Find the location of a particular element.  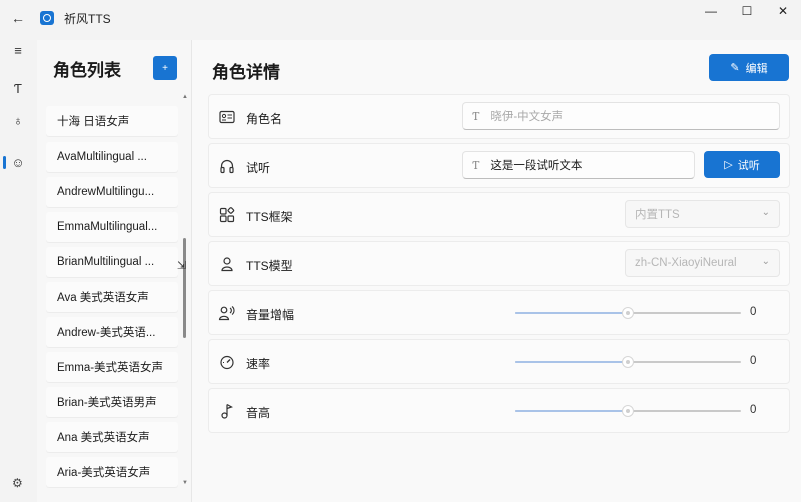

role-name-input: Ƭ 晓伊-中文女声 is located at coordinates (621, 116).